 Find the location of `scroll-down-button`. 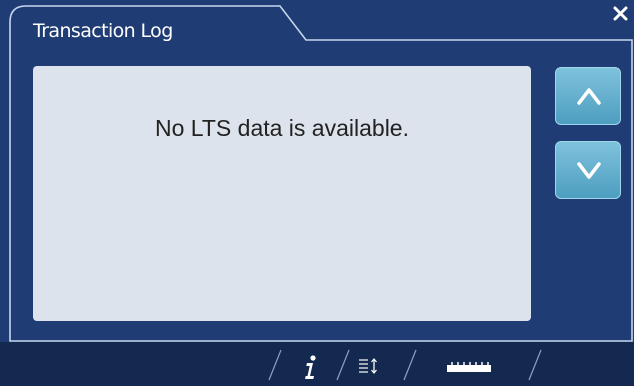

scroll-down-button is located at coordinates (588, 170).